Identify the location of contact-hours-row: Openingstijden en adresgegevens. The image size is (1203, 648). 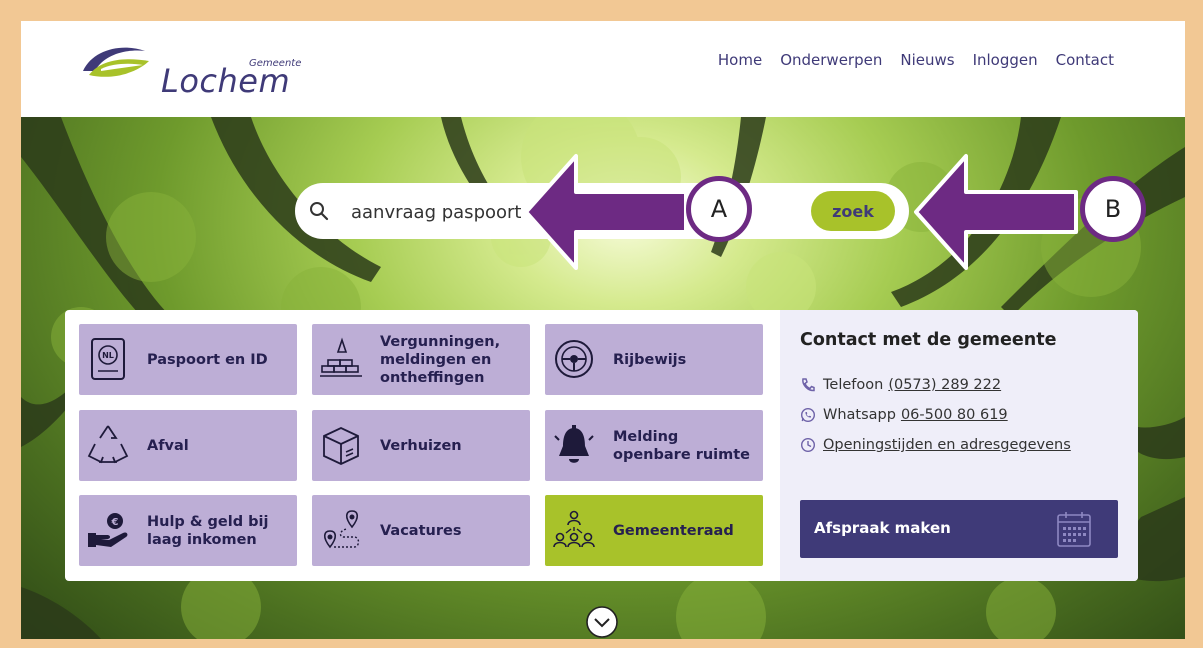
(935, 445).